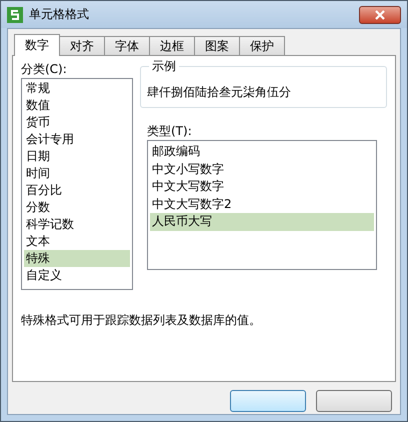 This screenshot has width=408, height=422. What do you see at coordinates (217, 45) in the screenshot?
I see `tab: 图案` at bounding box center [217, 45].